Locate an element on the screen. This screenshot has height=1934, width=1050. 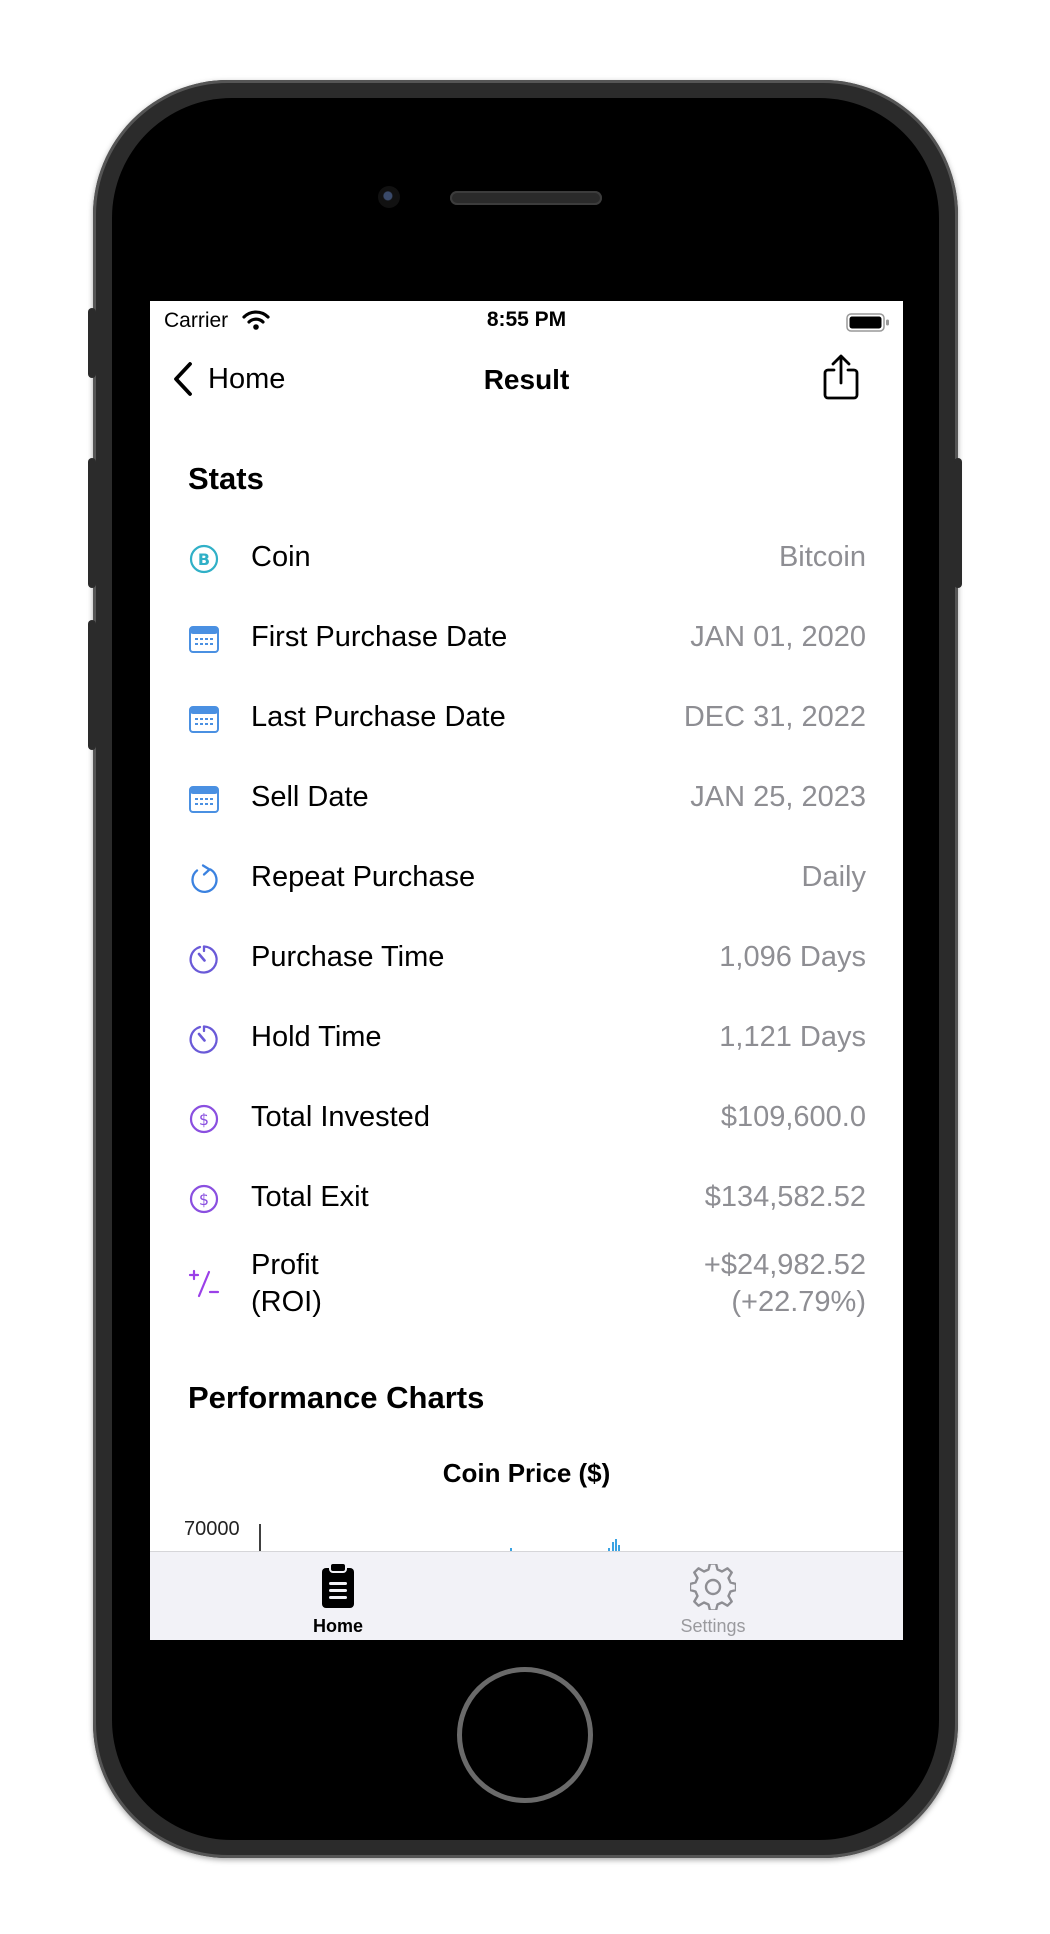
profit-label: Profit (ROI) is located at coordinates (286, 1284).